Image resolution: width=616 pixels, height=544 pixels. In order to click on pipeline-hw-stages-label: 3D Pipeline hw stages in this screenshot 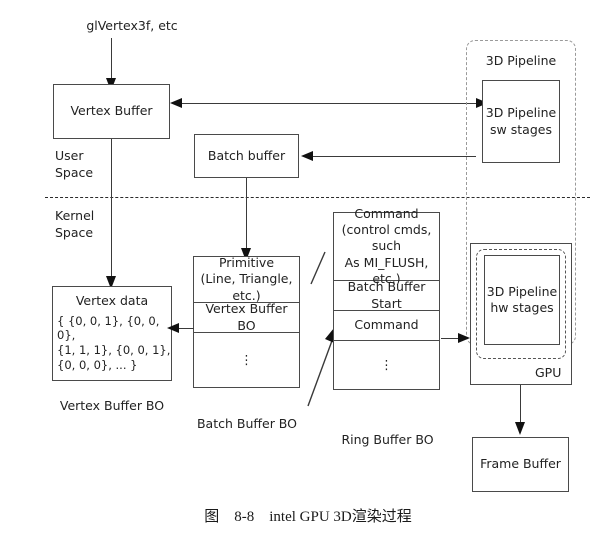, I will do `click(522, 299)`.